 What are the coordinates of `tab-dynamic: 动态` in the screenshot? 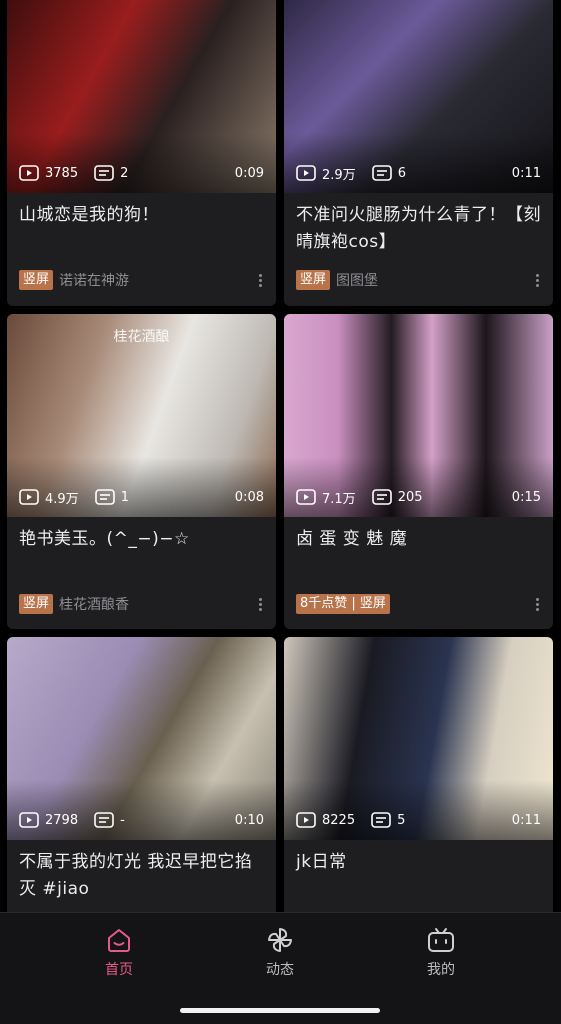 It's located at (280, 952).